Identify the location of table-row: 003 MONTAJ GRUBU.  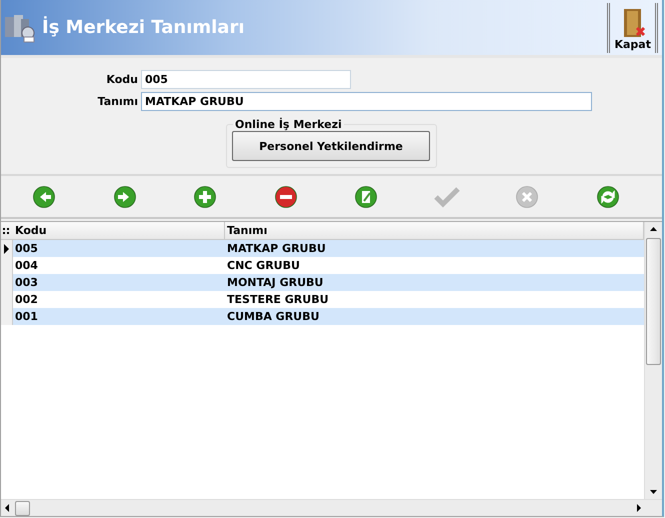
(322, 282).